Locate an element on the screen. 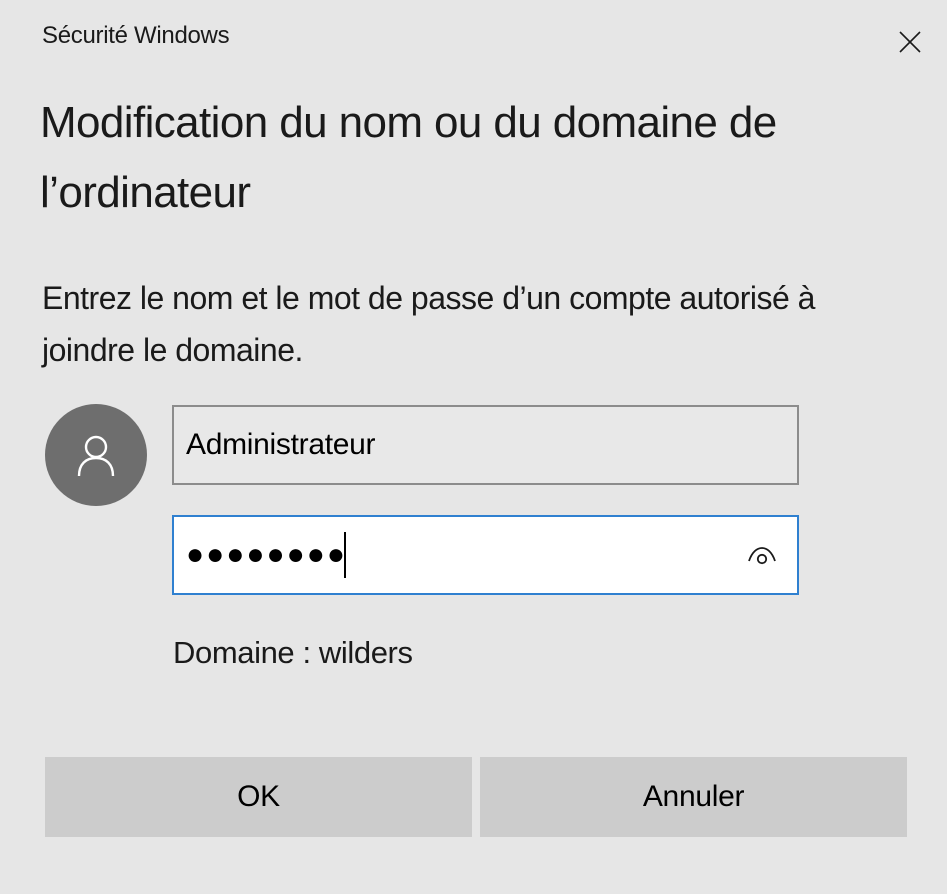 This screenshot has height=894, width=947. avatar is located at coordinates (96, 455).